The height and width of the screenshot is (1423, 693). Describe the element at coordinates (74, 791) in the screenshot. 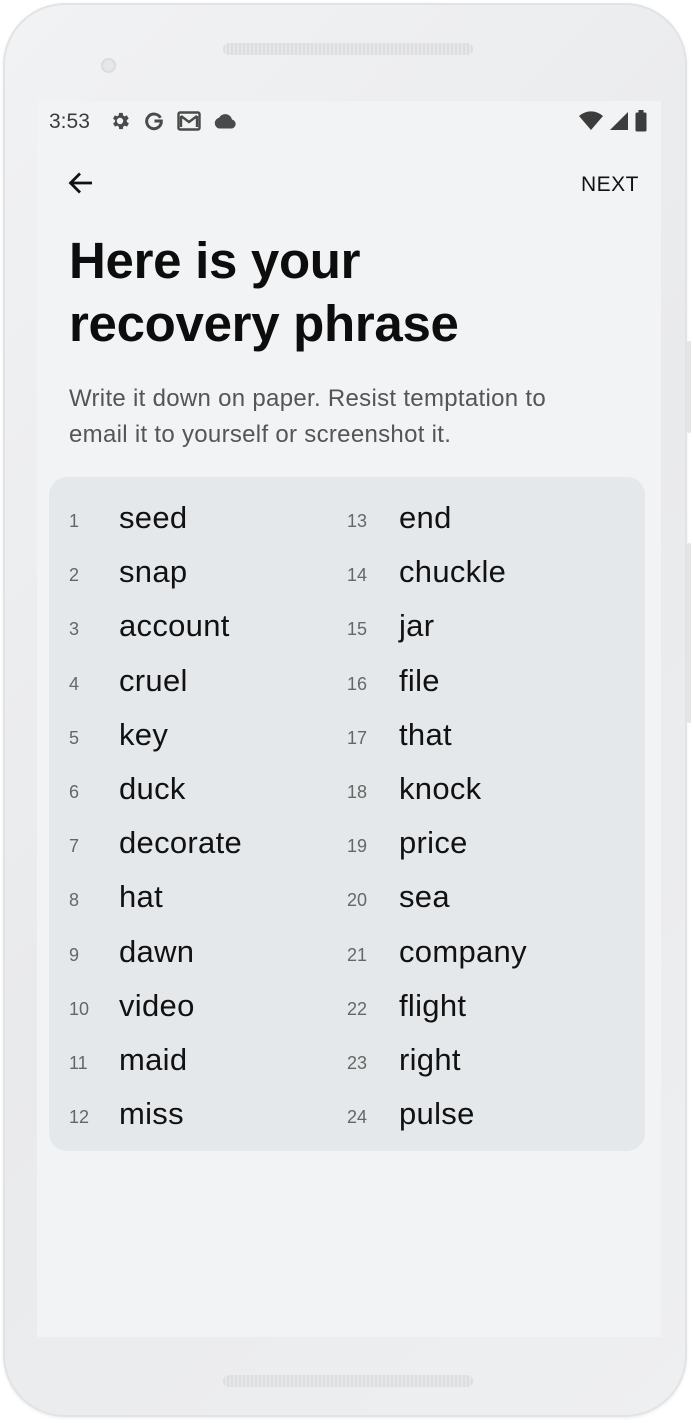

I see `word-number: 6` at that location.